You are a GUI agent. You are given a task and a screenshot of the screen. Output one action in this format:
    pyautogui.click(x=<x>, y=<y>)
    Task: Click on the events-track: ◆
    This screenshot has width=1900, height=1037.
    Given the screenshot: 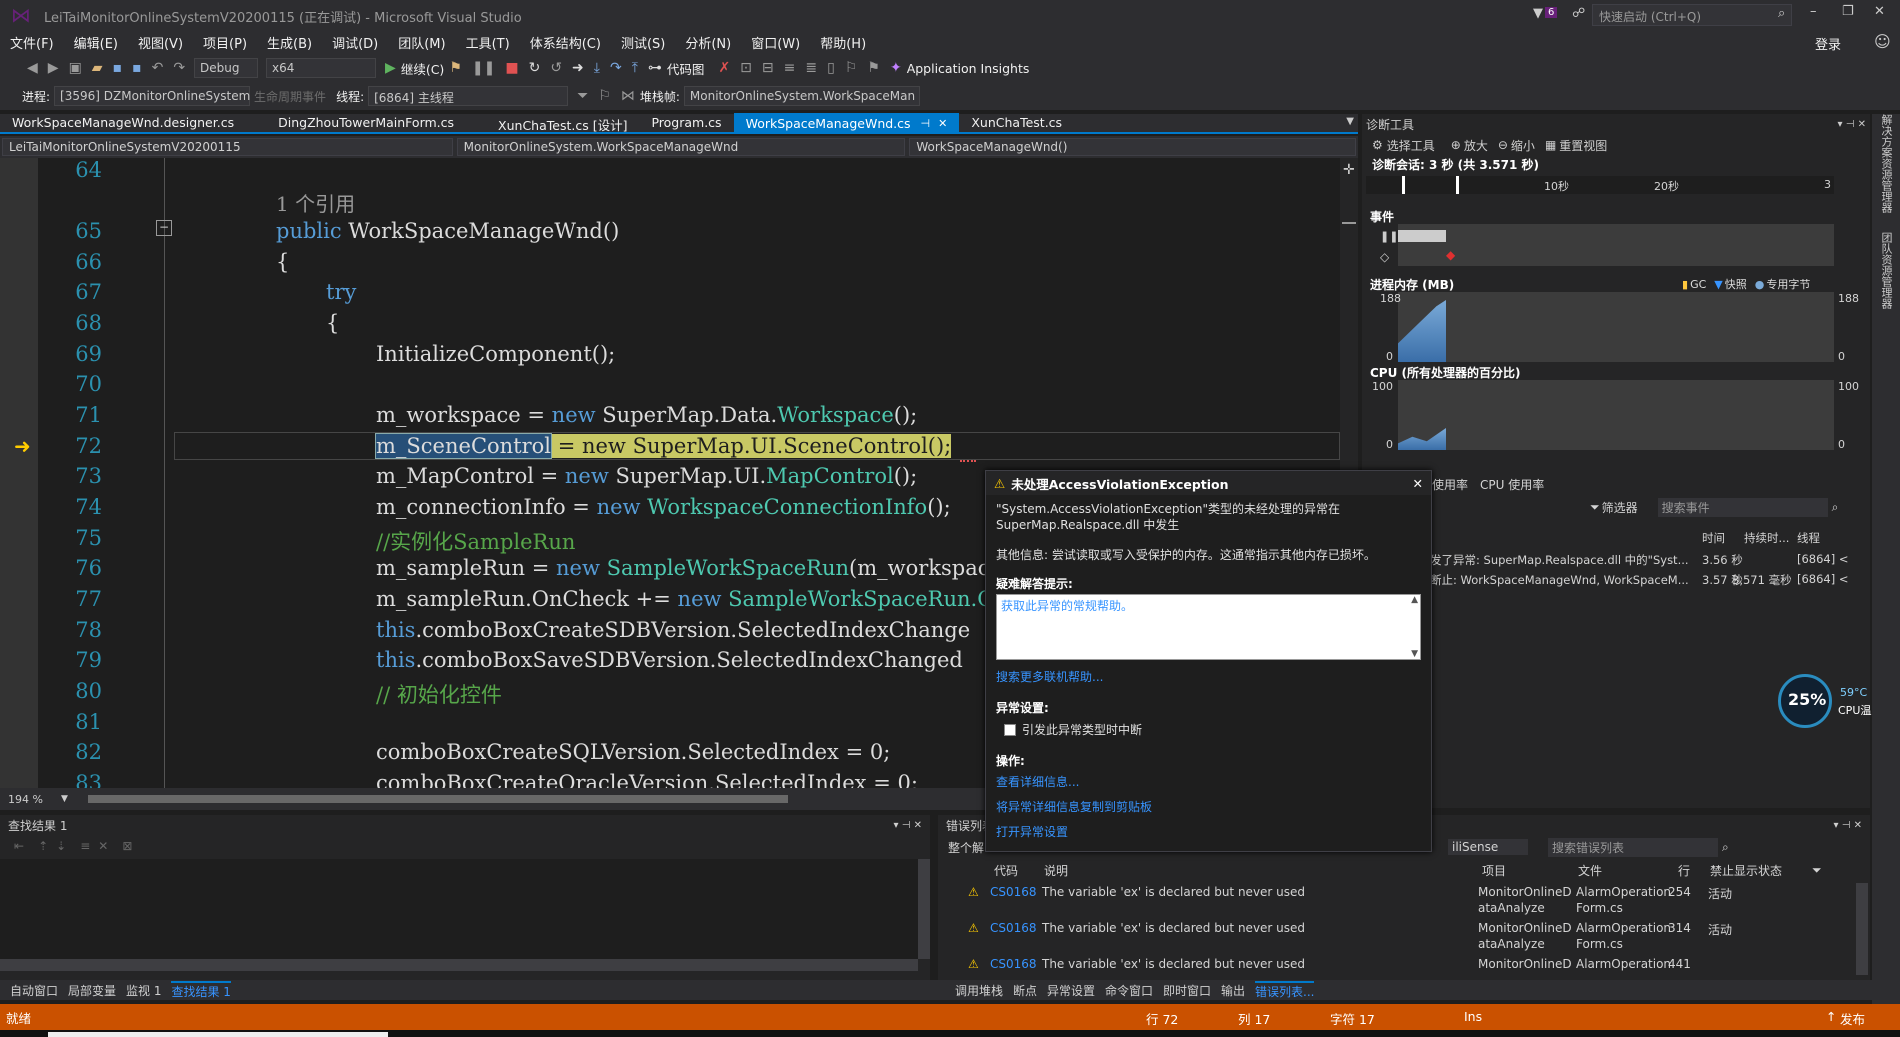 What is the action you would take?
    pyautogui.click(x=1616, y=245)
    